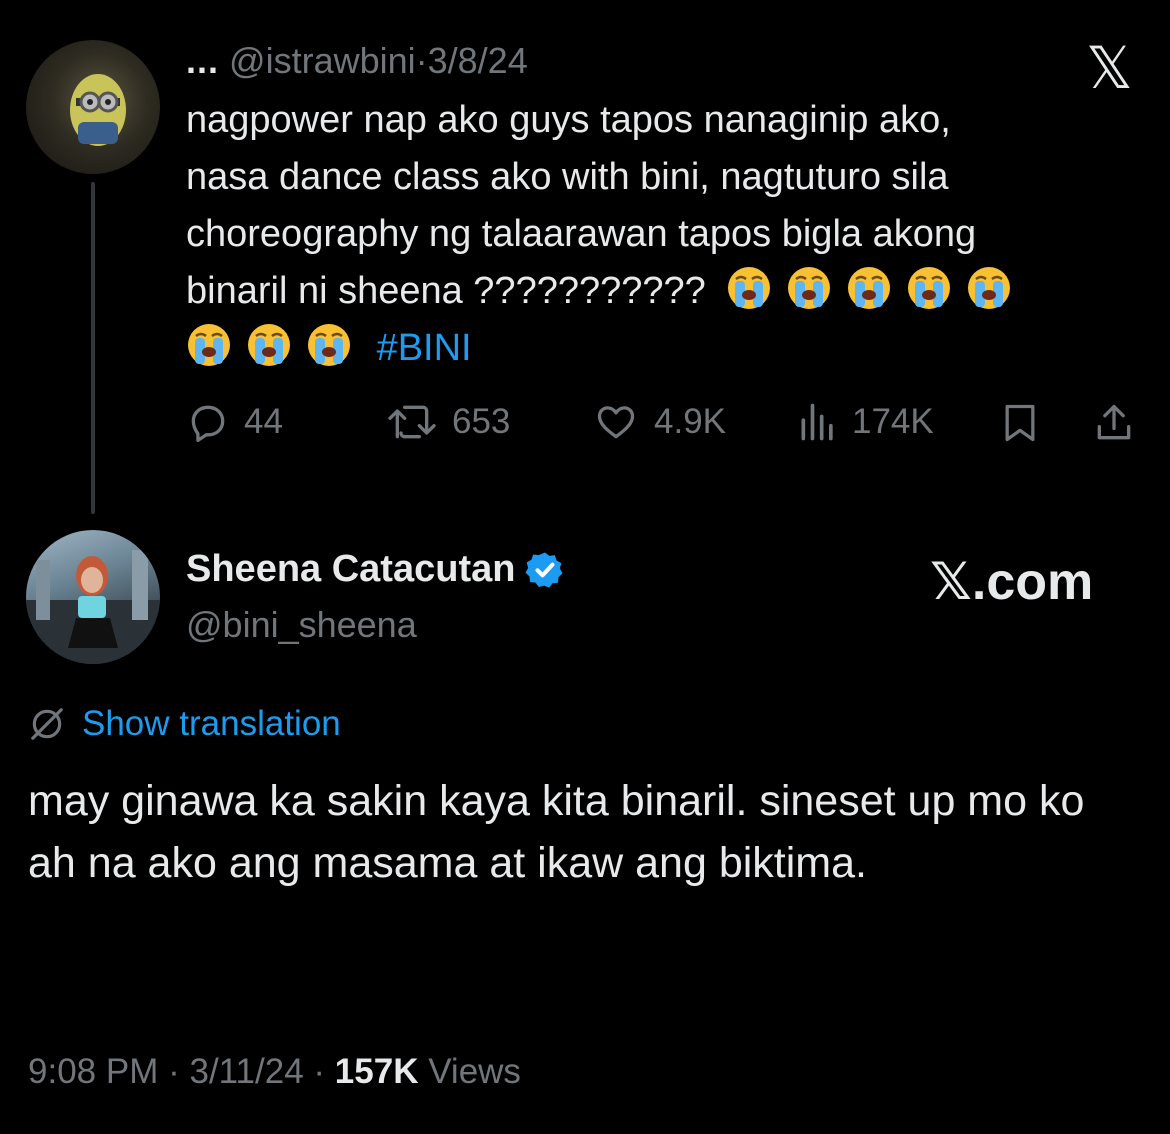 The image size is (1170, 1134). I want to click on parent-text-line-5: #BINI, so click(666, 348).